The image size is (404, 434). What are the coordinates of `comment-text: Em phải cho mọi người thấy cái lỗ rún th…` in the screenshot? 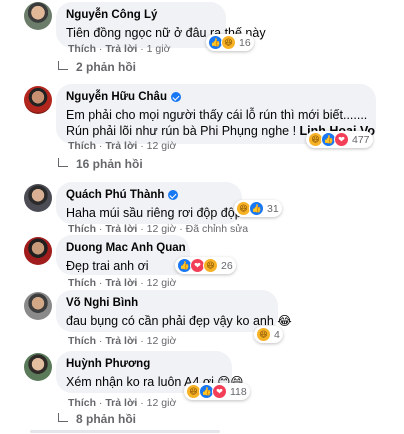 It's located at (217, 115).